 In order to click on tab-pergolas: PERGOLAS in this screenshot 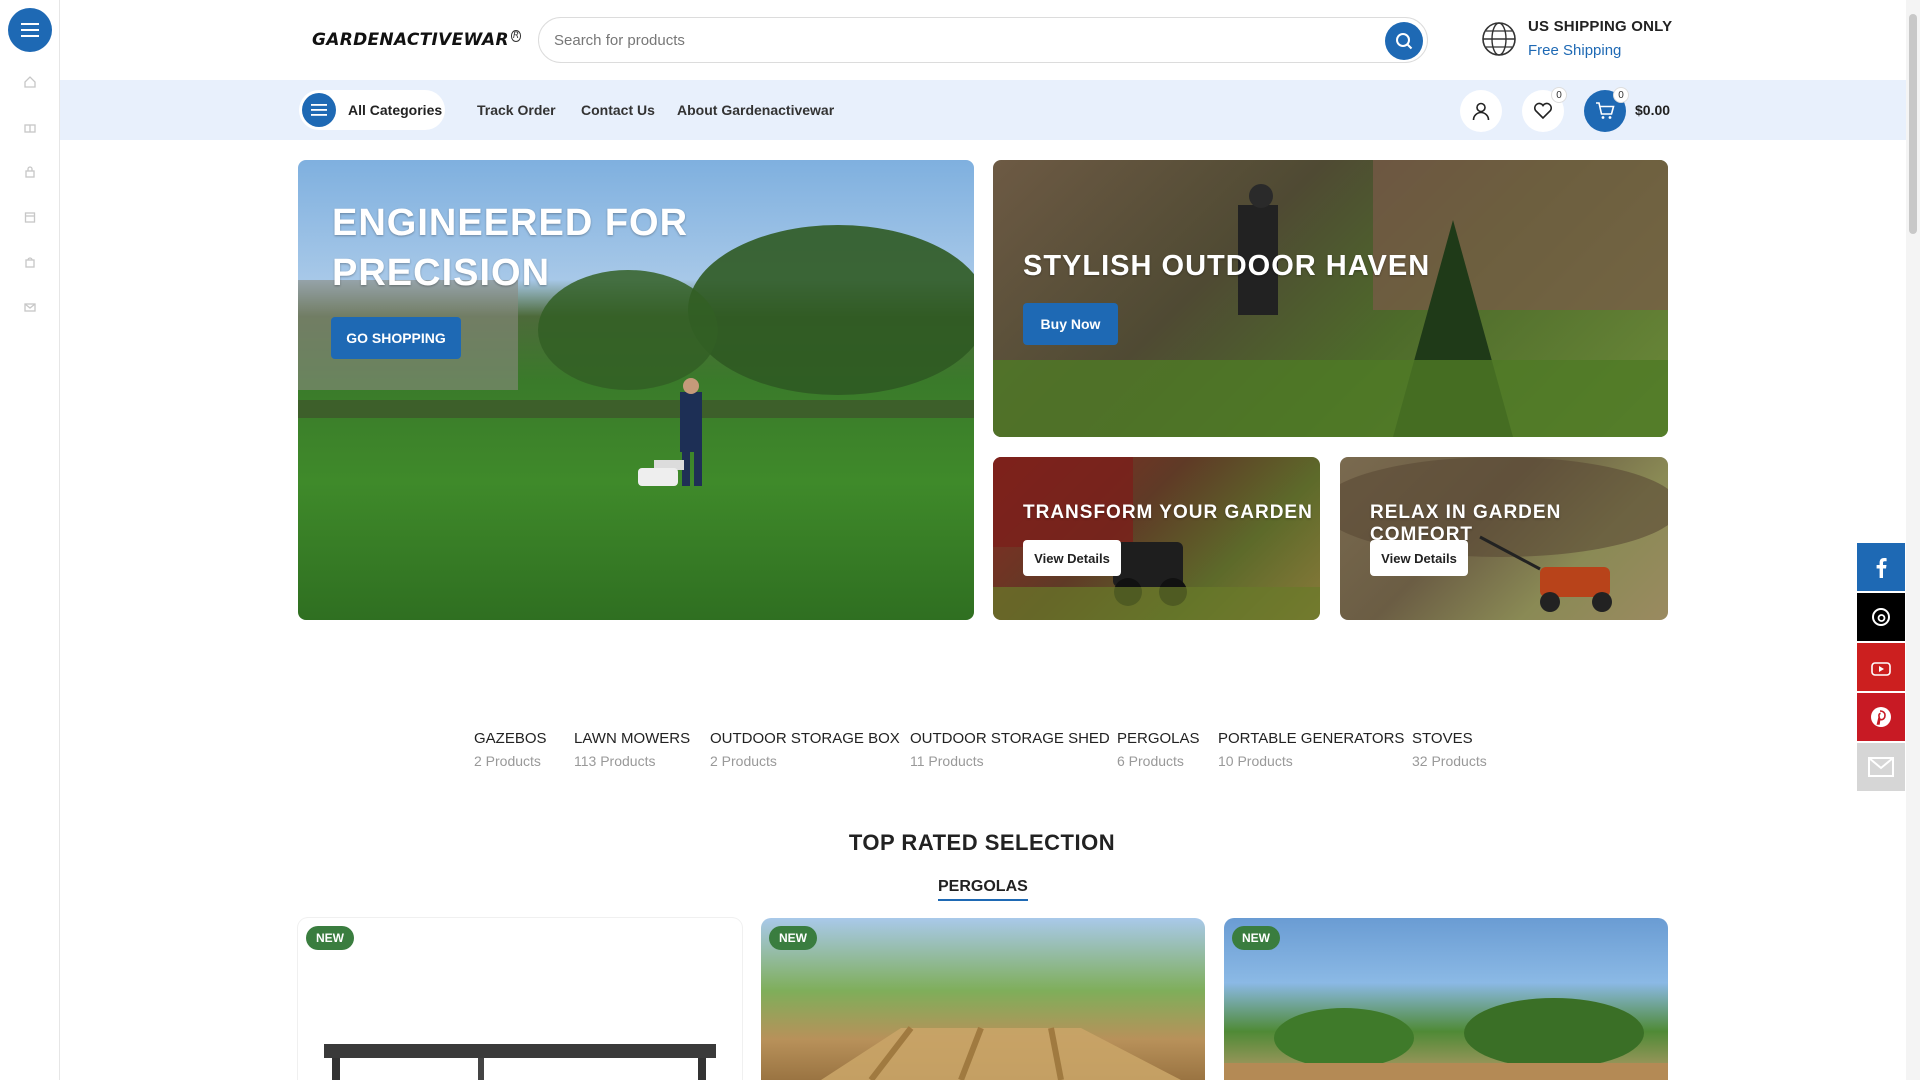, I will do `click(983, 889)`.